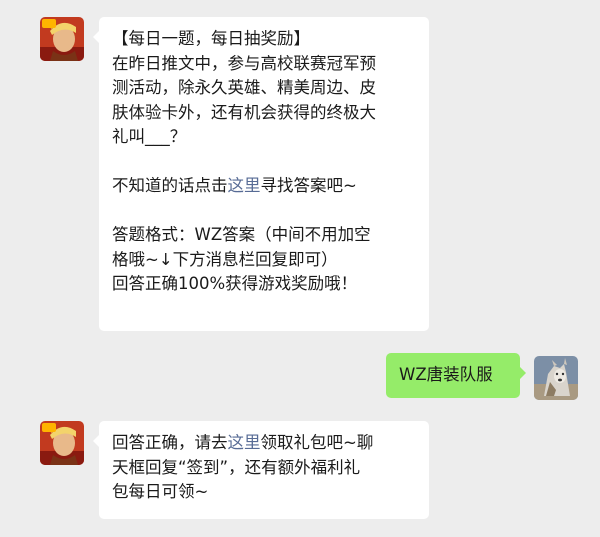 Image resolution: width=600 pixels, height=537 pixels. What do you see at coordinates (317, 442) in the screenshot?
I see `confirm-suffix: 领取礼包吧~聊` at bounding box center [317, 442].